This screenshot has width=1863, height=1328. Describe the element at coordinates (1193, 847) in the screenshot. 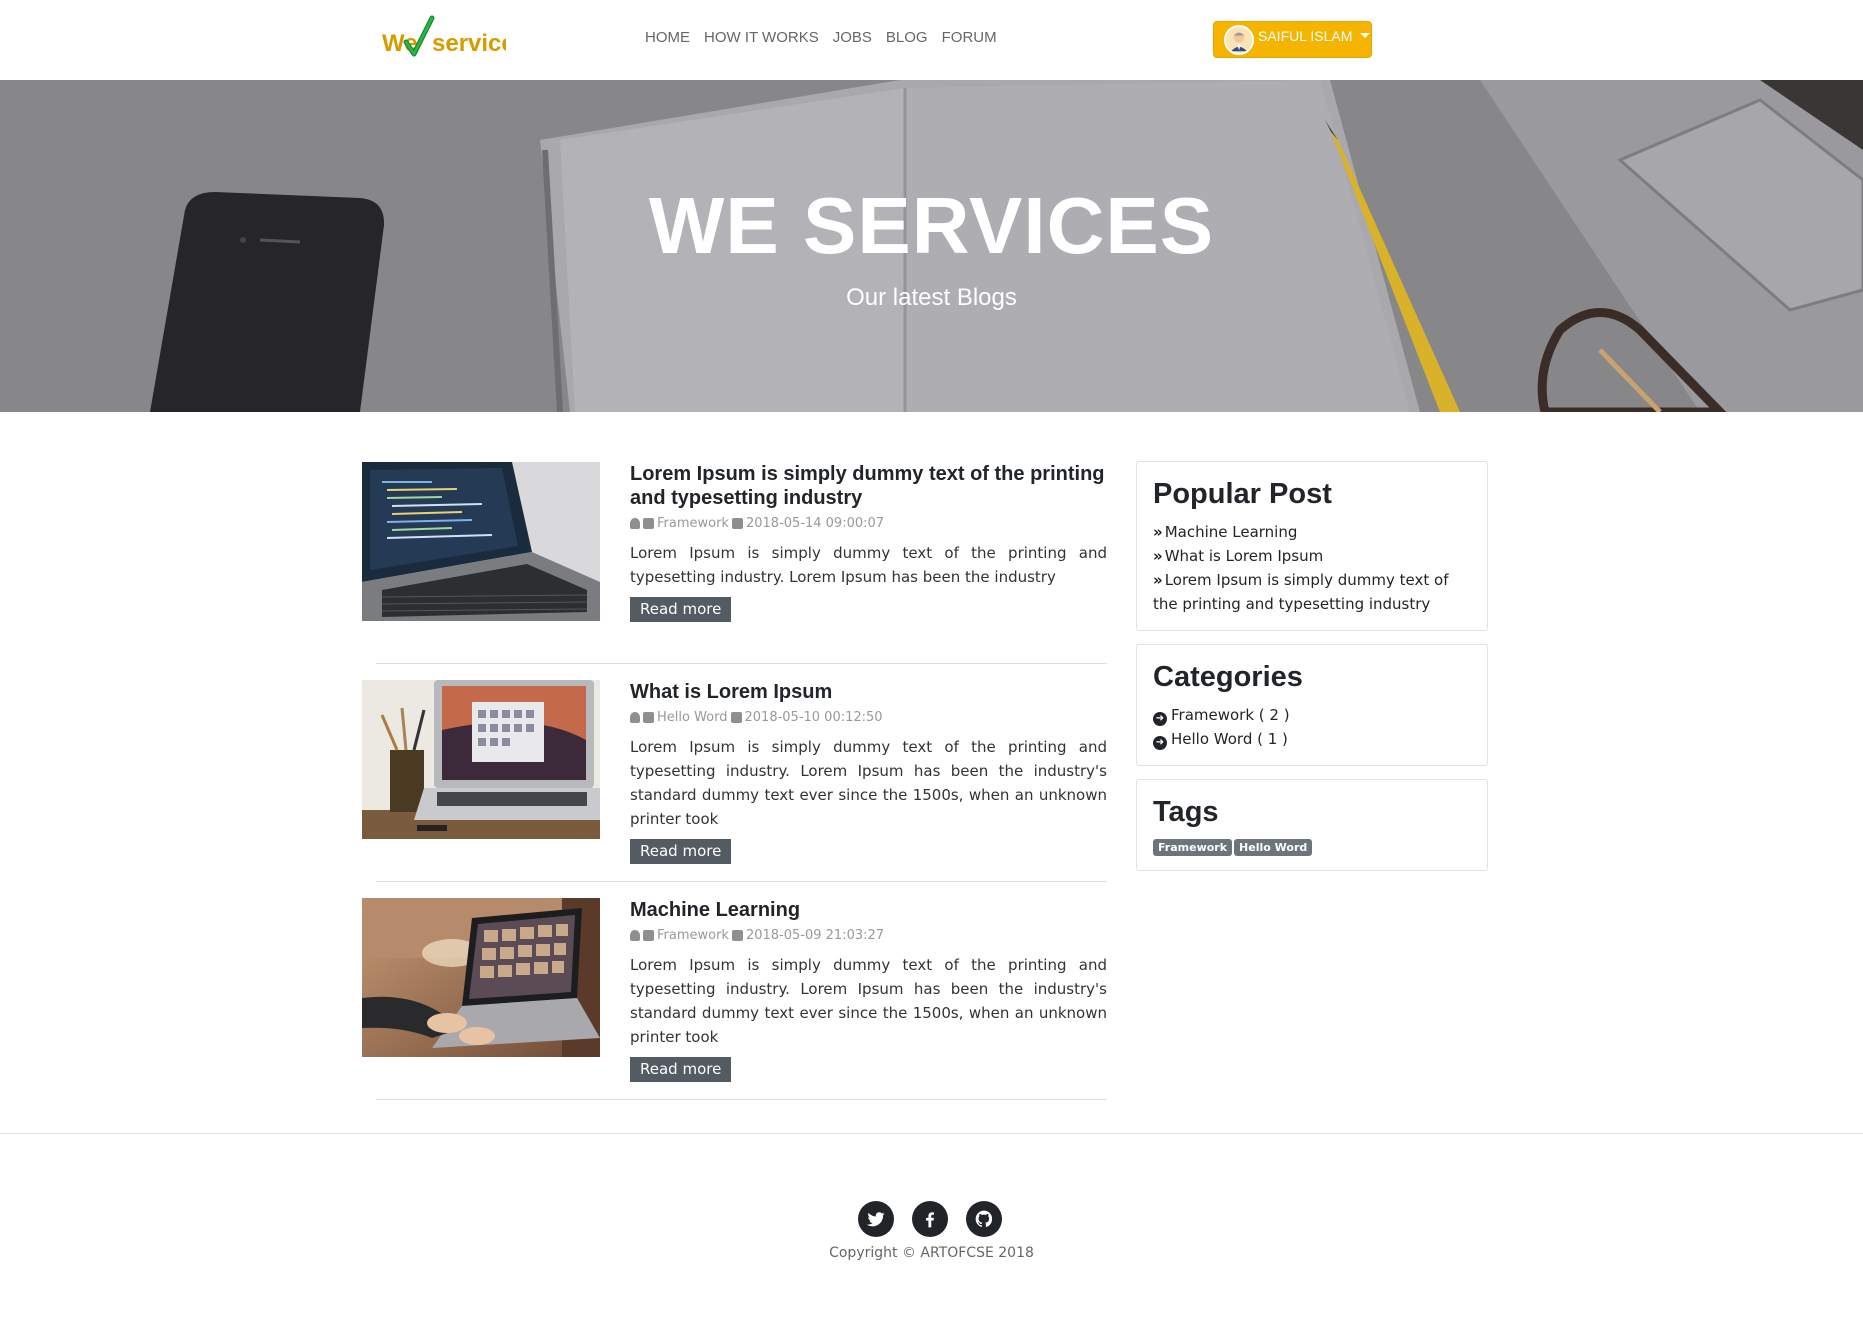

I see `tag-badge: Framework` at that location.